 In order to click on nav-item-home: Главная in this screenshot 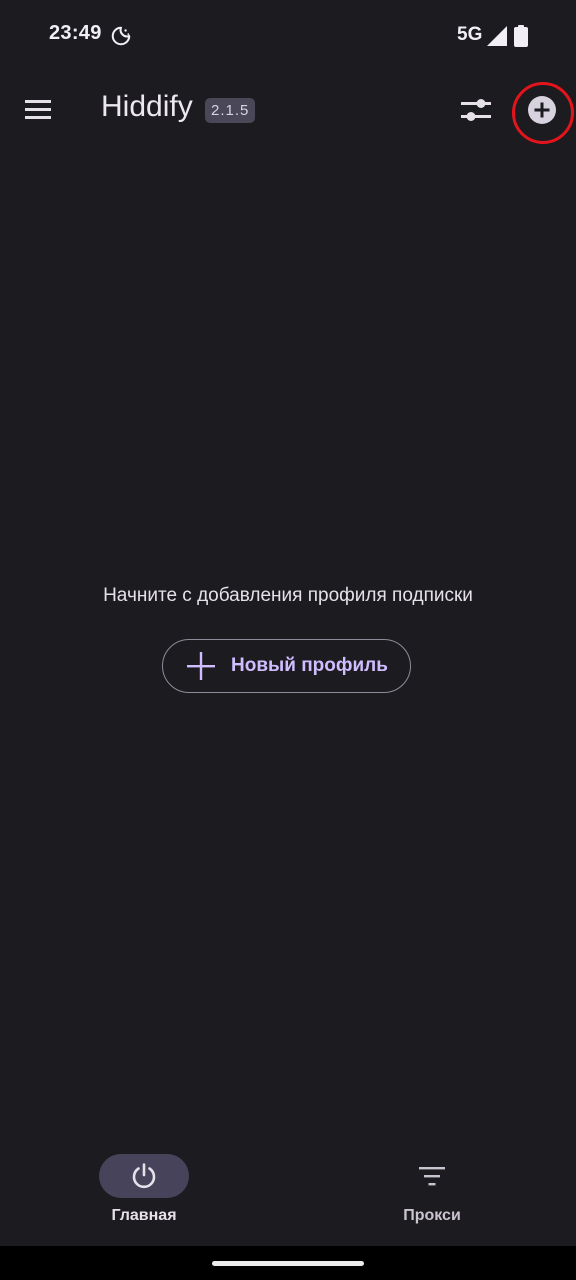, I will do `click(144, 1194)`.